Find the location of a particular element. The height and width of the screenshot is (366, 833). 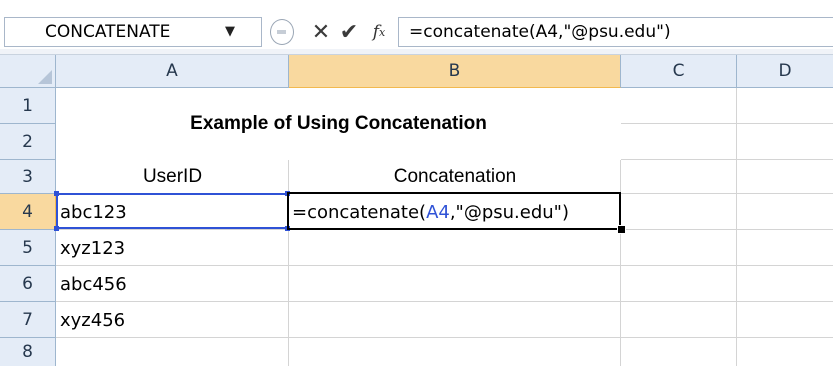

row-header-5: 5 is located at coordinates (28, 248).